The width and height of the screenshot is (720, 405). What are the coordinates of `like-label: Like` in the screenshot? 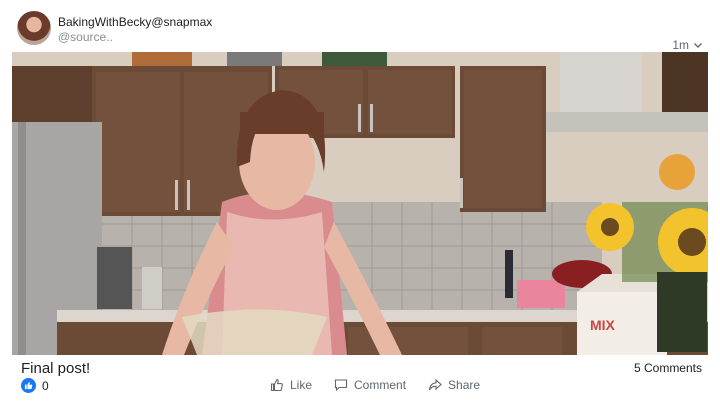 It's located at (301, 385).